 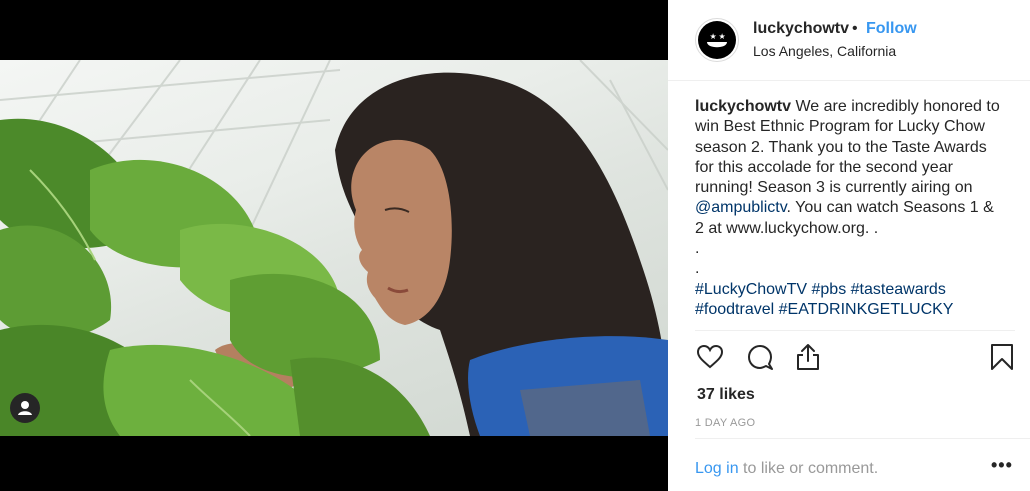 What do you see at coordinates (1002, 465) in the screenshot?
I see `more-options-icon: •••` at bounding box center [1002, 465].